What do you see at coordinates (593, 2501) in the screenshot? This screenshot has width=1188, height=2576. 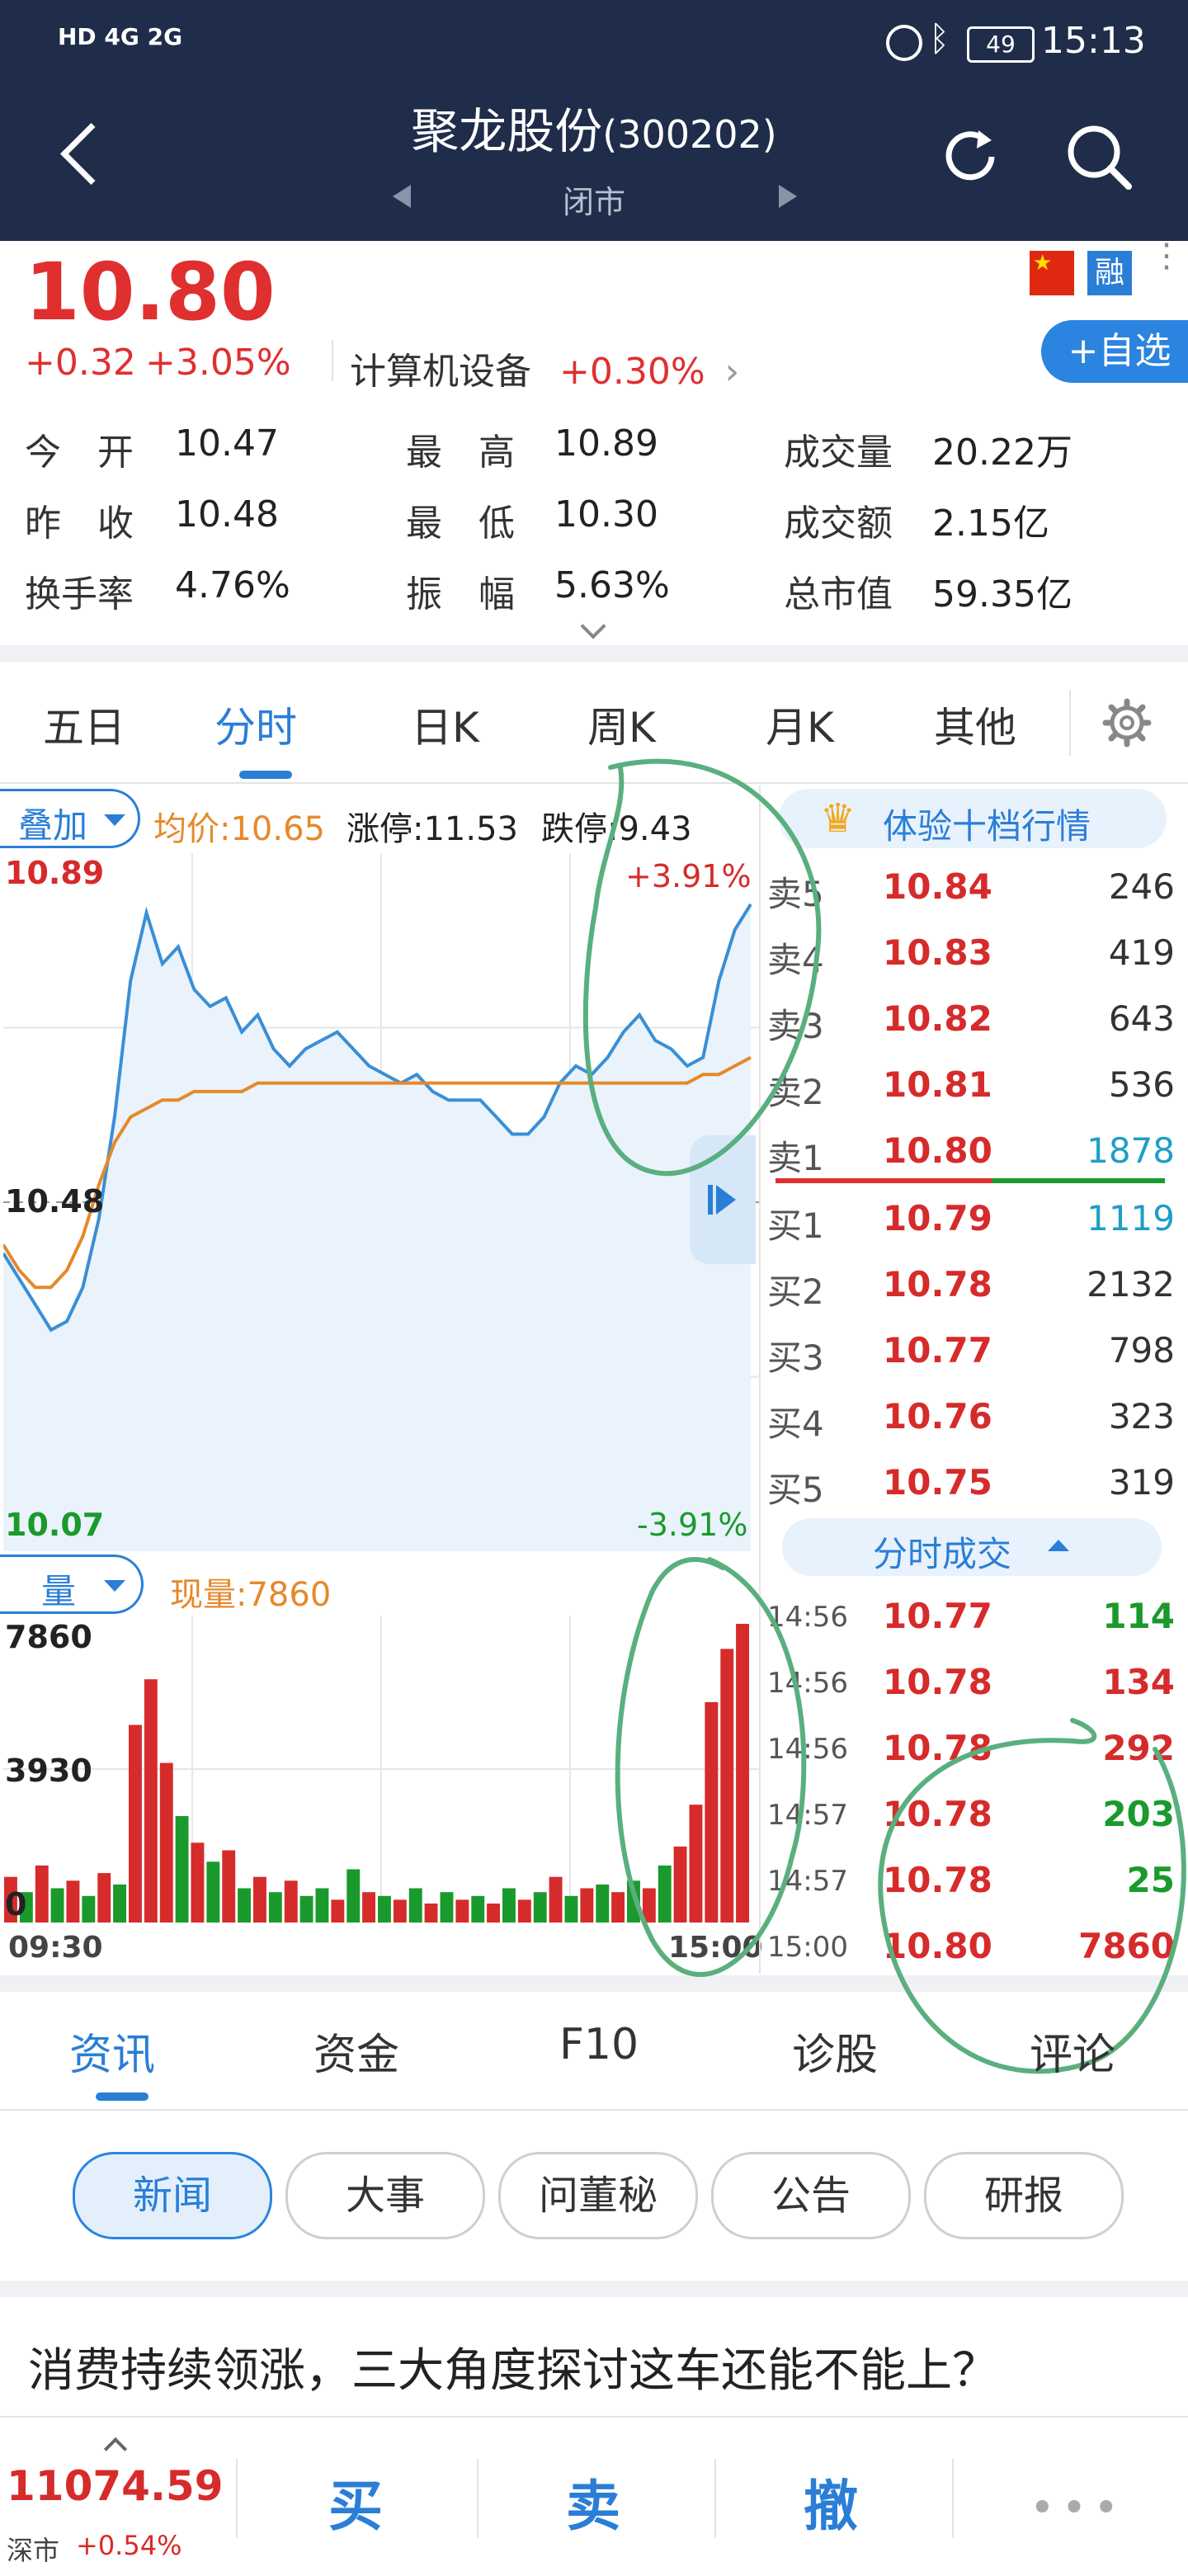 I see `sell-button: 卖` at bounding box center [593, 2501].